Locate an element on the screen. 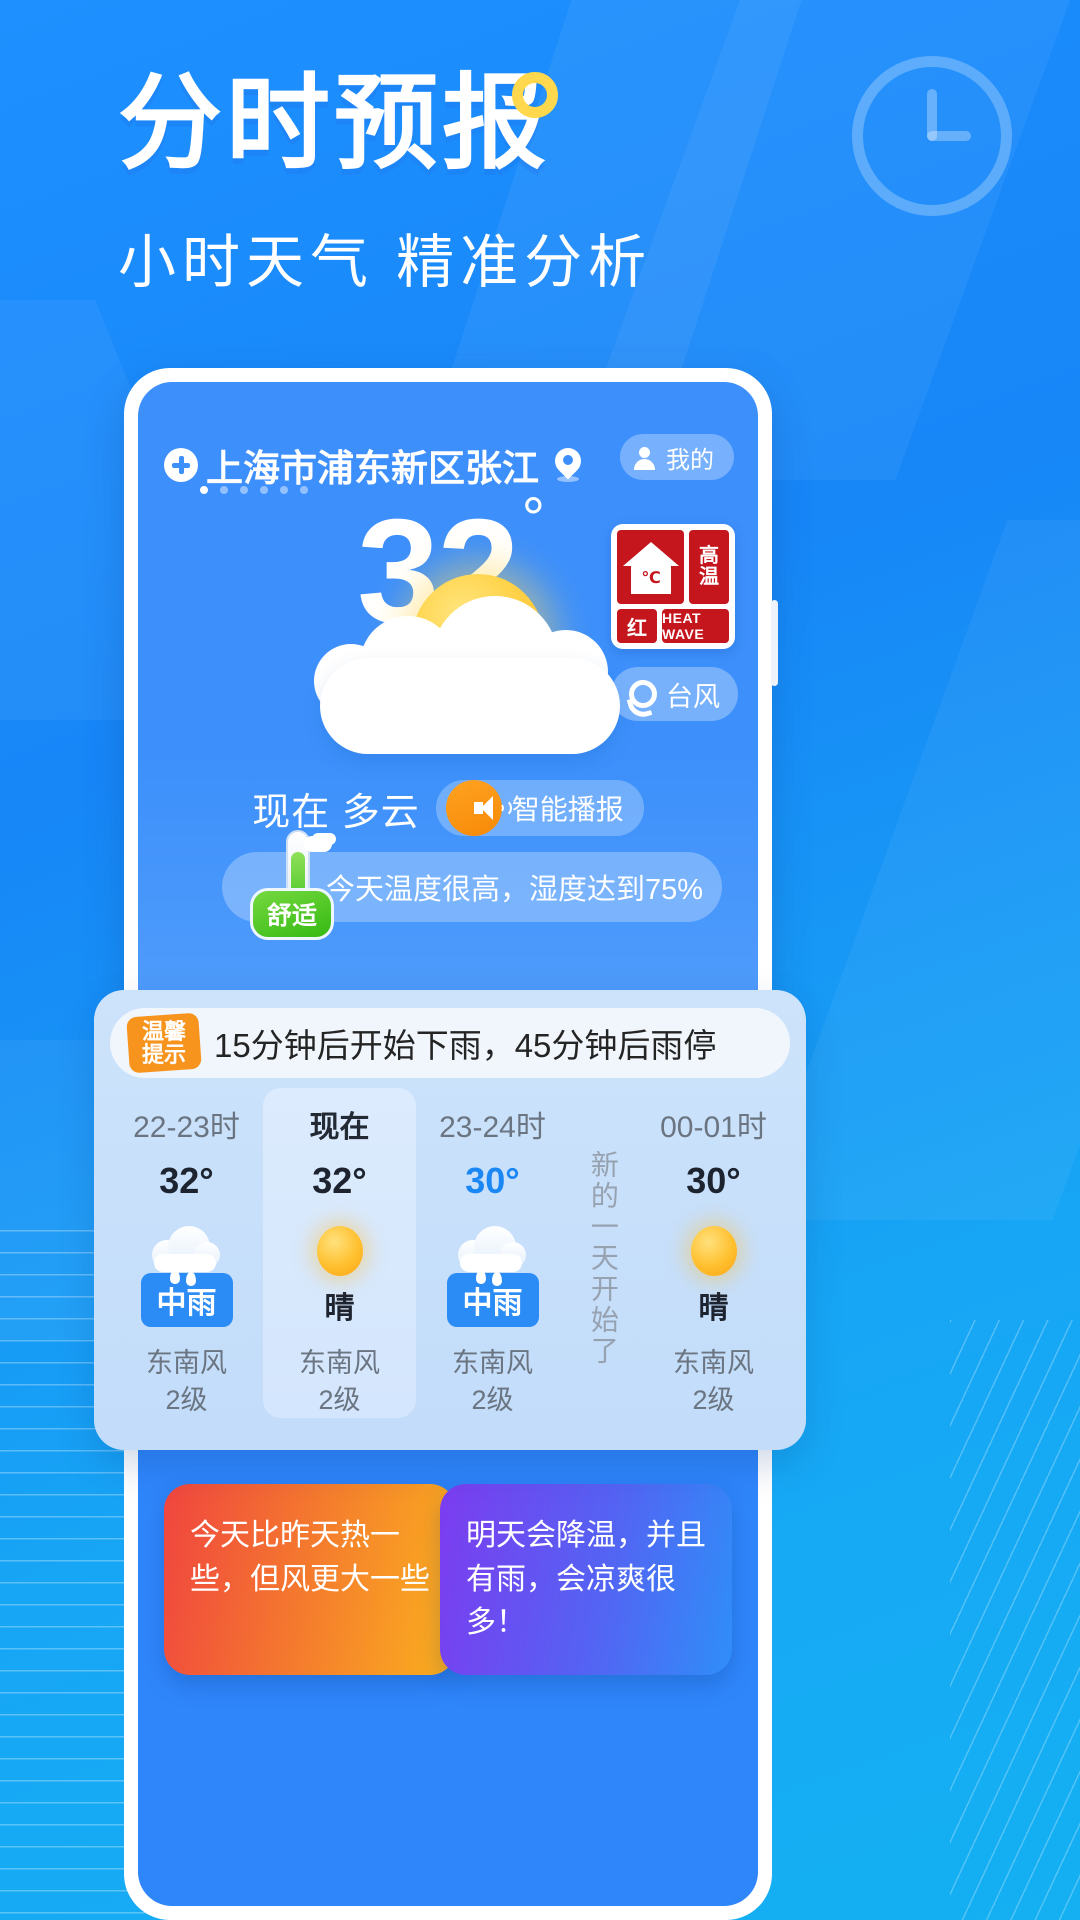 The width and height of the screenshot is (1080, 1920). comfort-bar: 今天温度很高，湿度达到75% 舒适 is located at coordinates (472, 885).